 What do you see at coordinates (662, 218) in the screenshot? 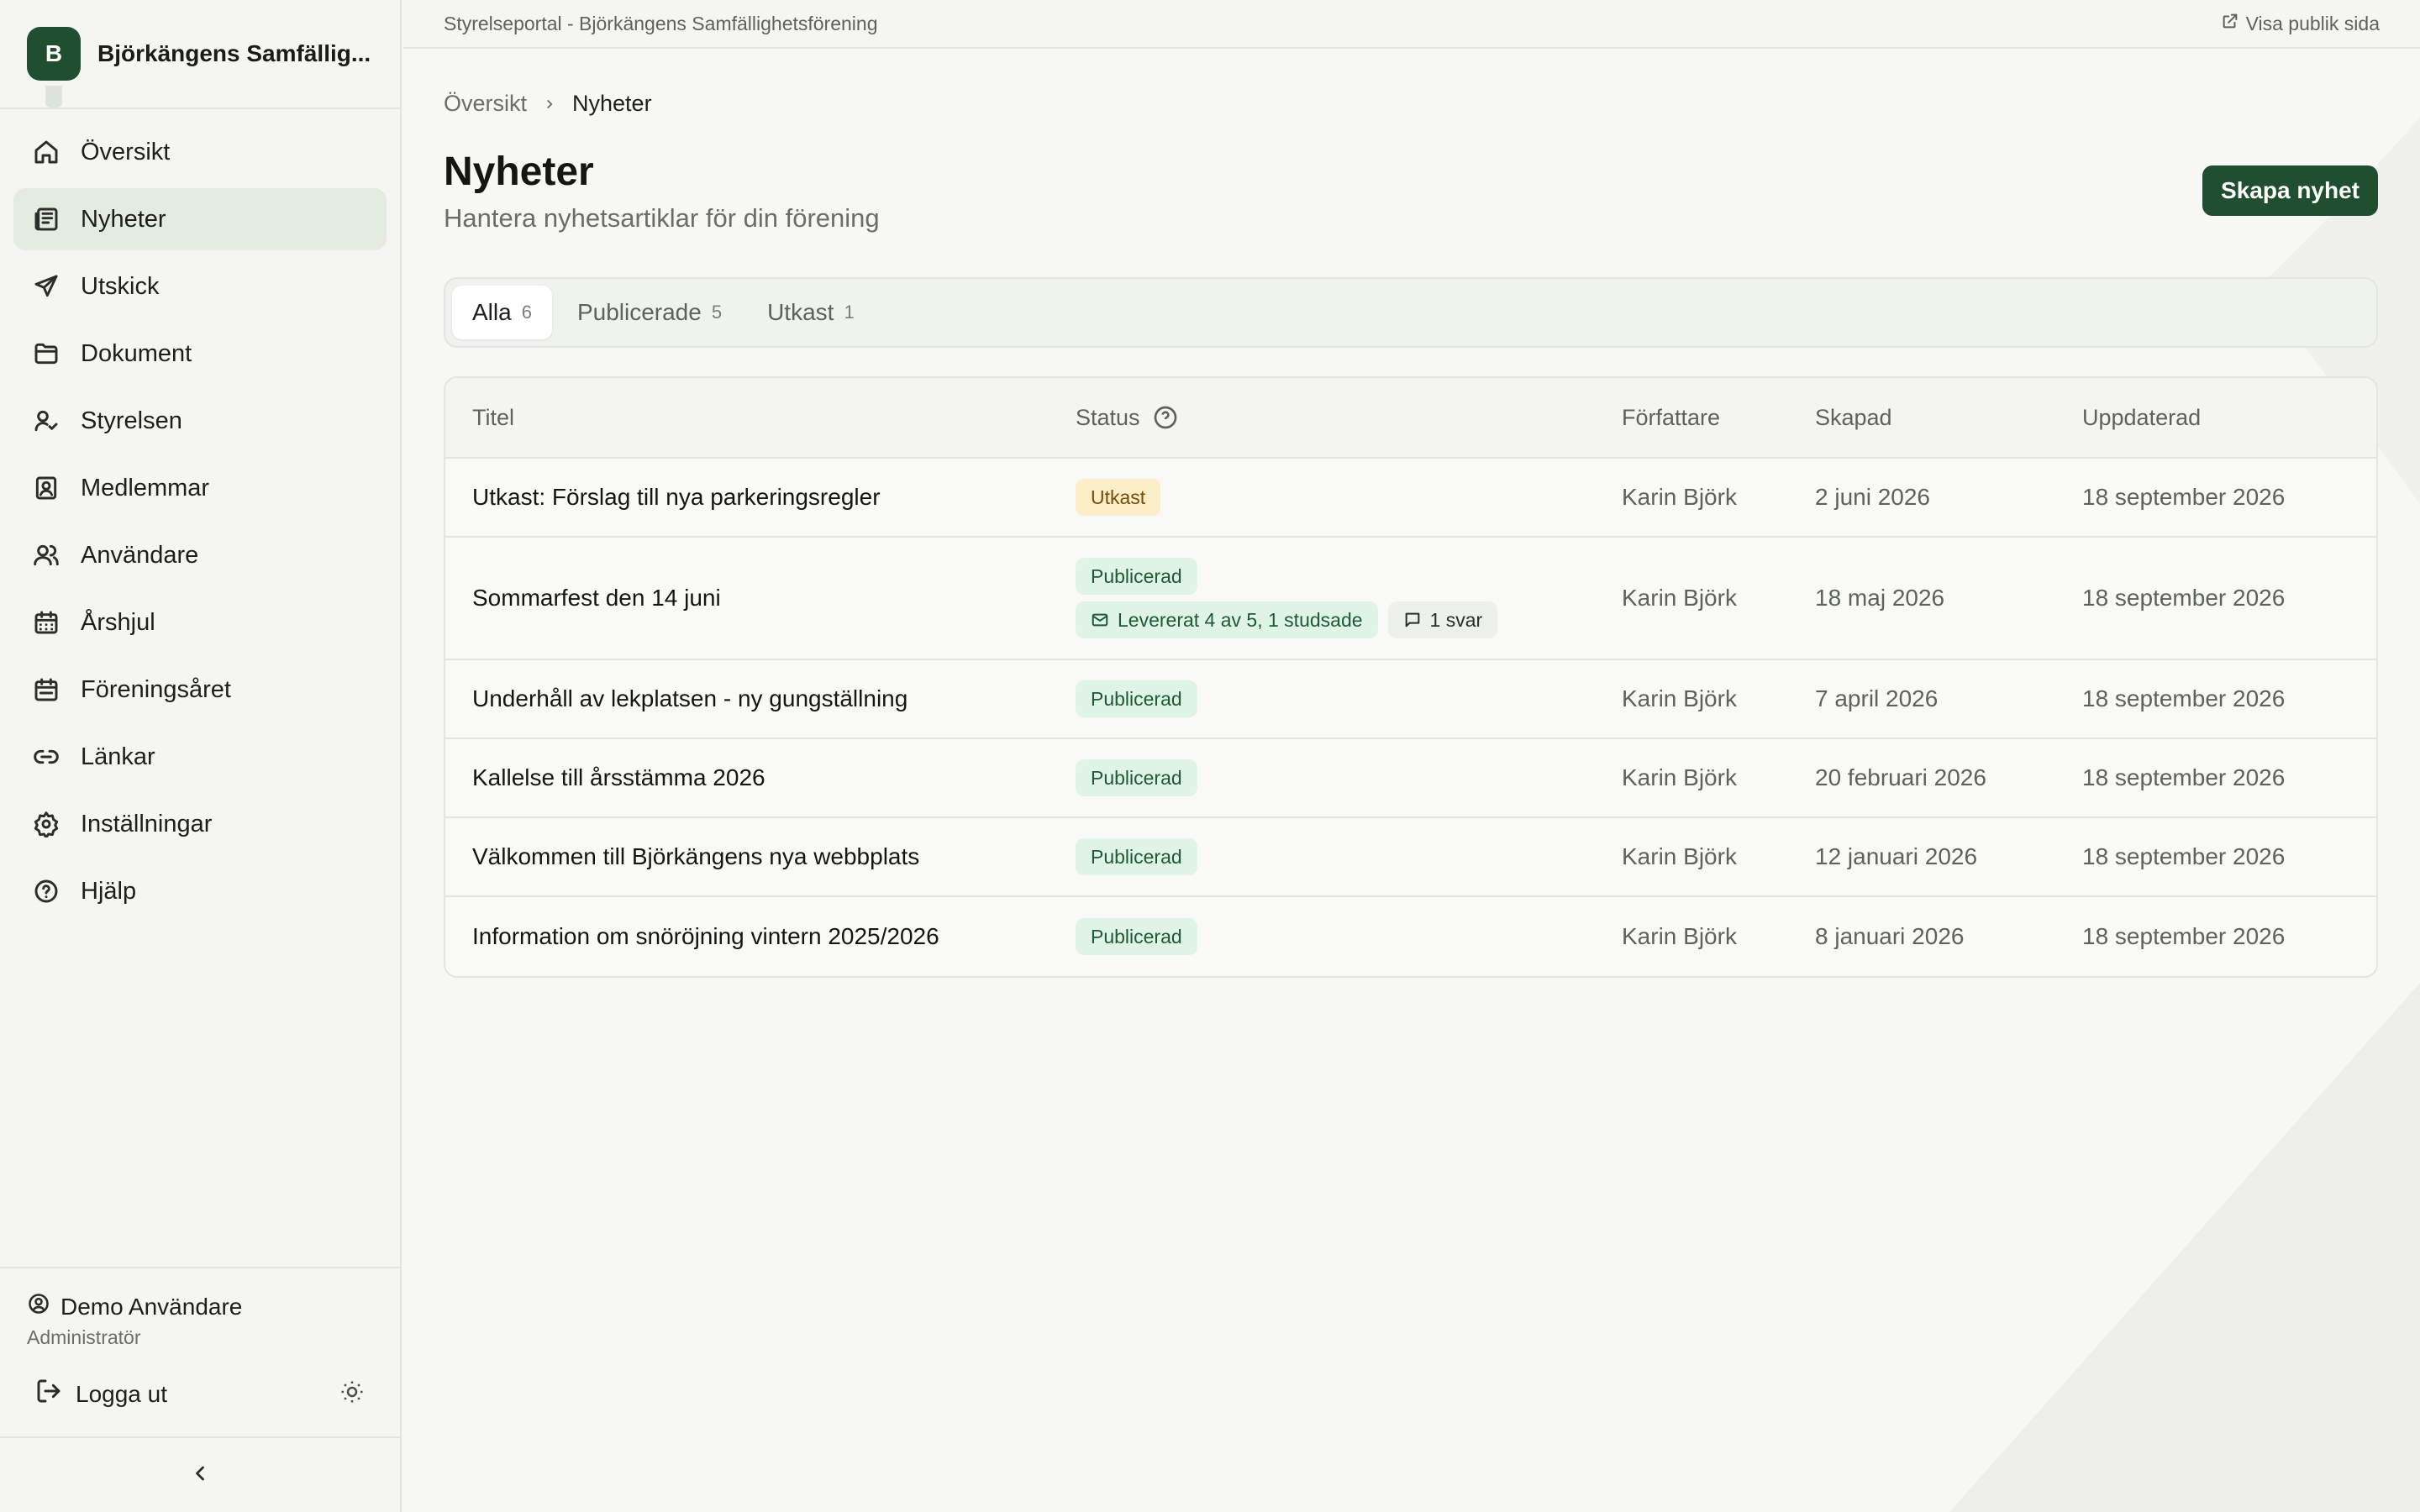
I see `page-subtitle: Hantera nyhetsartiklar för din förening` at bounding box center [662, 218].